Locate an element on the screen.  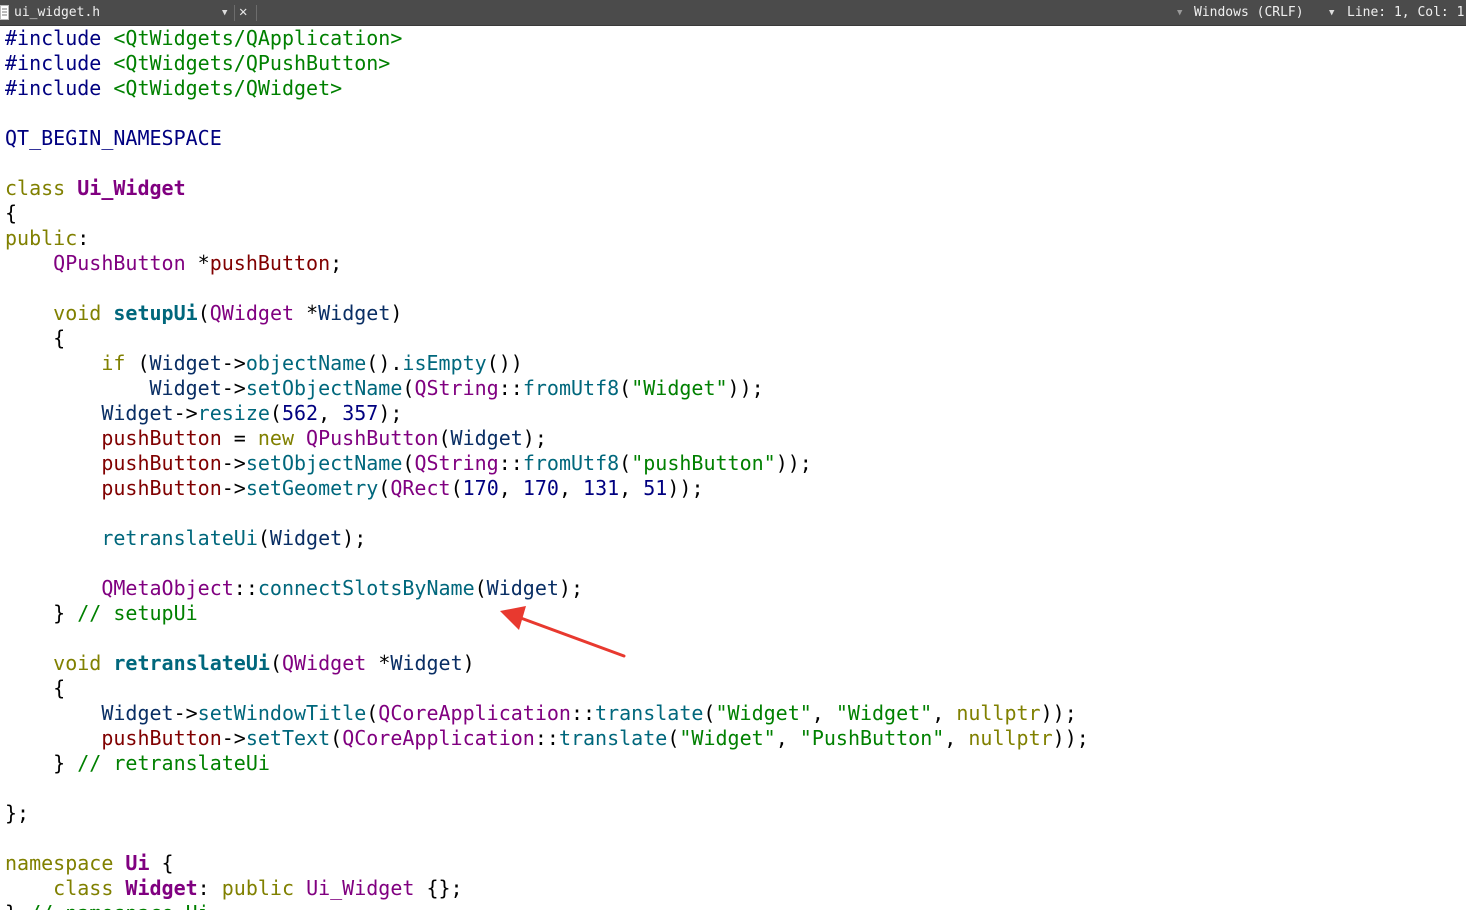
code-line: QMetaObject::connectSlotsByName(Widget); is located at coordinates (547, 588).